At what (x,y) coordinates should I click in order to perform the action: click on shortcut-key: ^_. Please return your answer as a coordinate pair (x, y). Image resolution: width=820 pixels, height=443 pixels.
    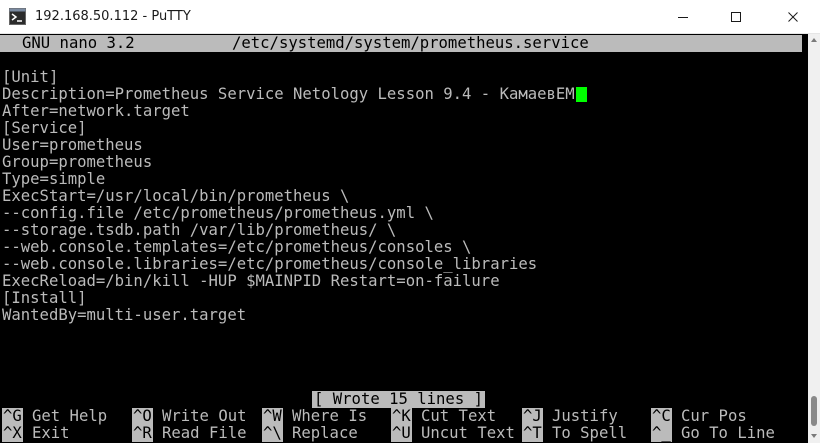
    Looking at the image, I should click on (661, 433).